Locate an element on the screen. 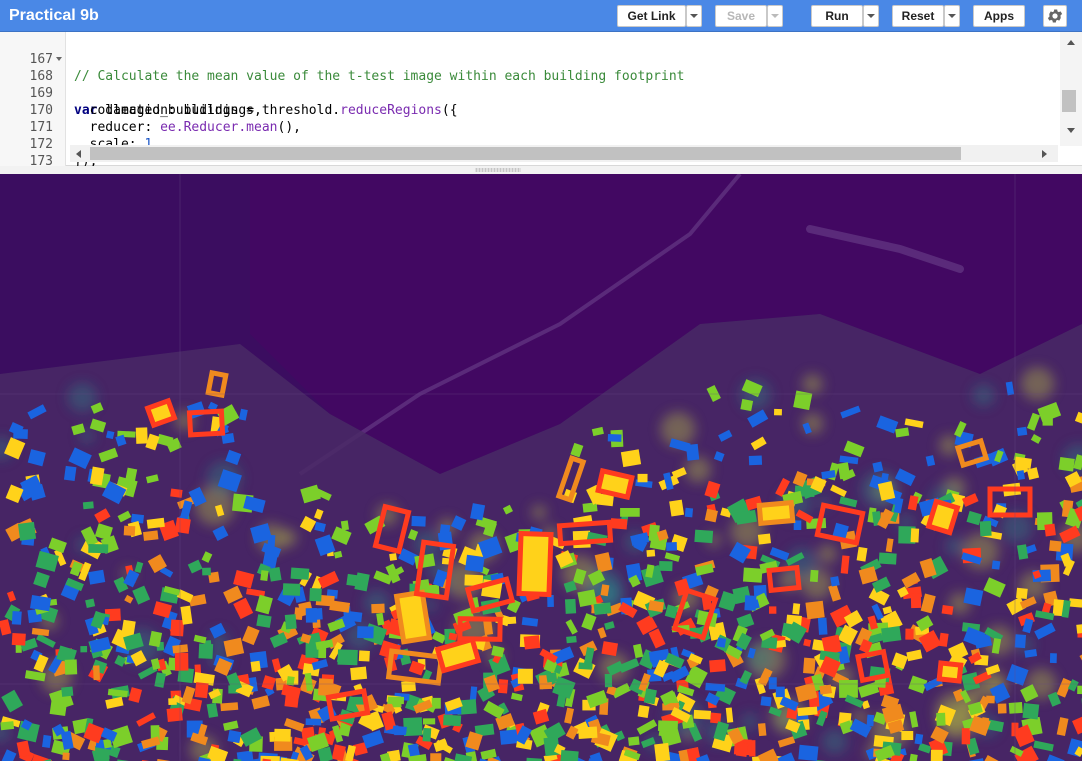  save-button: Save is located at coordinates (741, 16).